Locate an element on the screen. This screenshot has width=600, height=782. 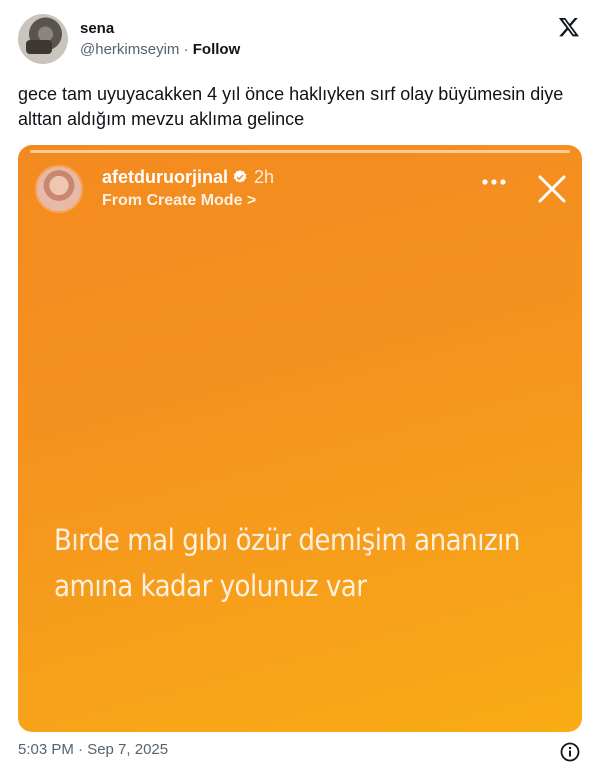
story-username: afetduruorjinal is located at coordinates (165, 177).